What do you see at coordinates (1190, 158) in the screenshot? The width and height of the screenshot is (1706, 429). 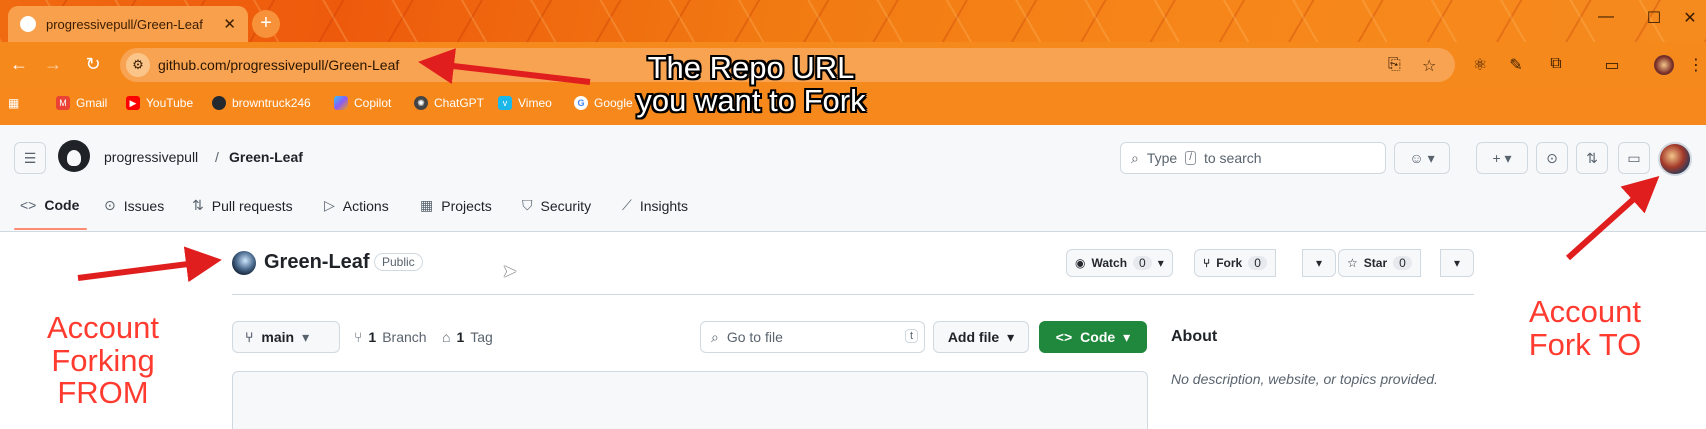 I see `search-shortcut-key: /` at bounding box center [1190, 158].